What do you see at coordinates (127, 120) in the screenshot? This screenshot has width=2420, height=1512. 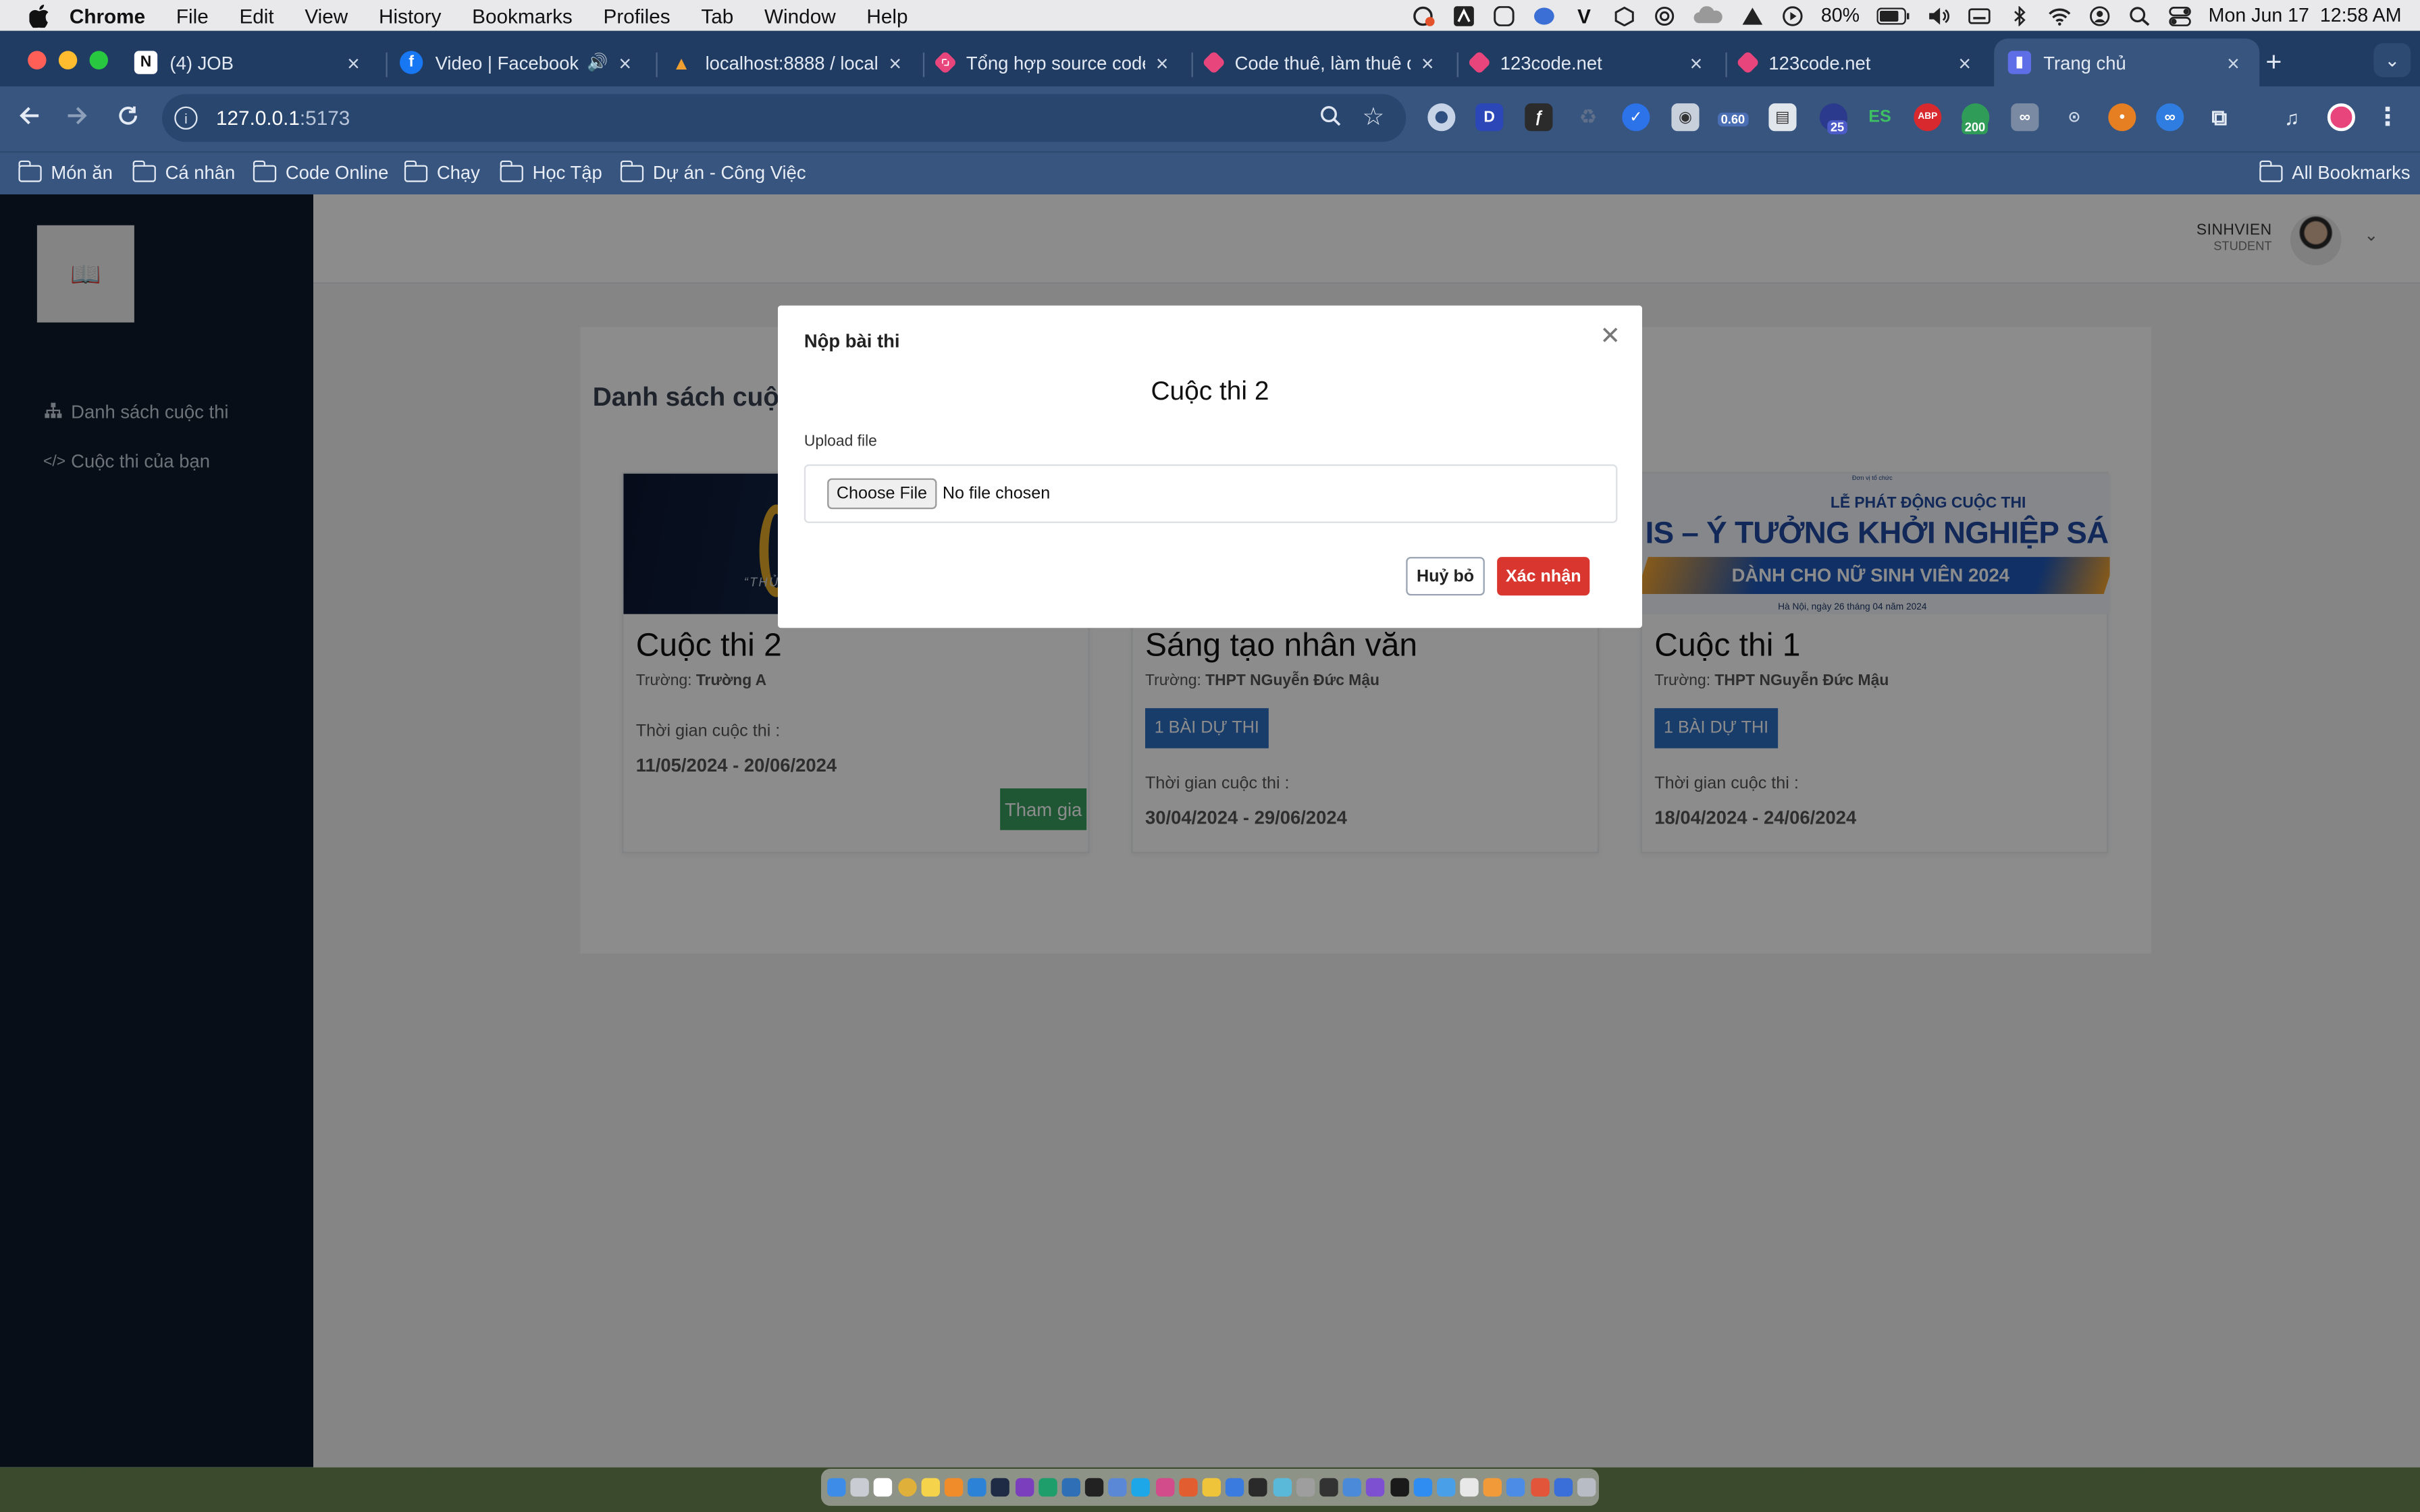 I see `reload-button` at bounding box center [127, 120].